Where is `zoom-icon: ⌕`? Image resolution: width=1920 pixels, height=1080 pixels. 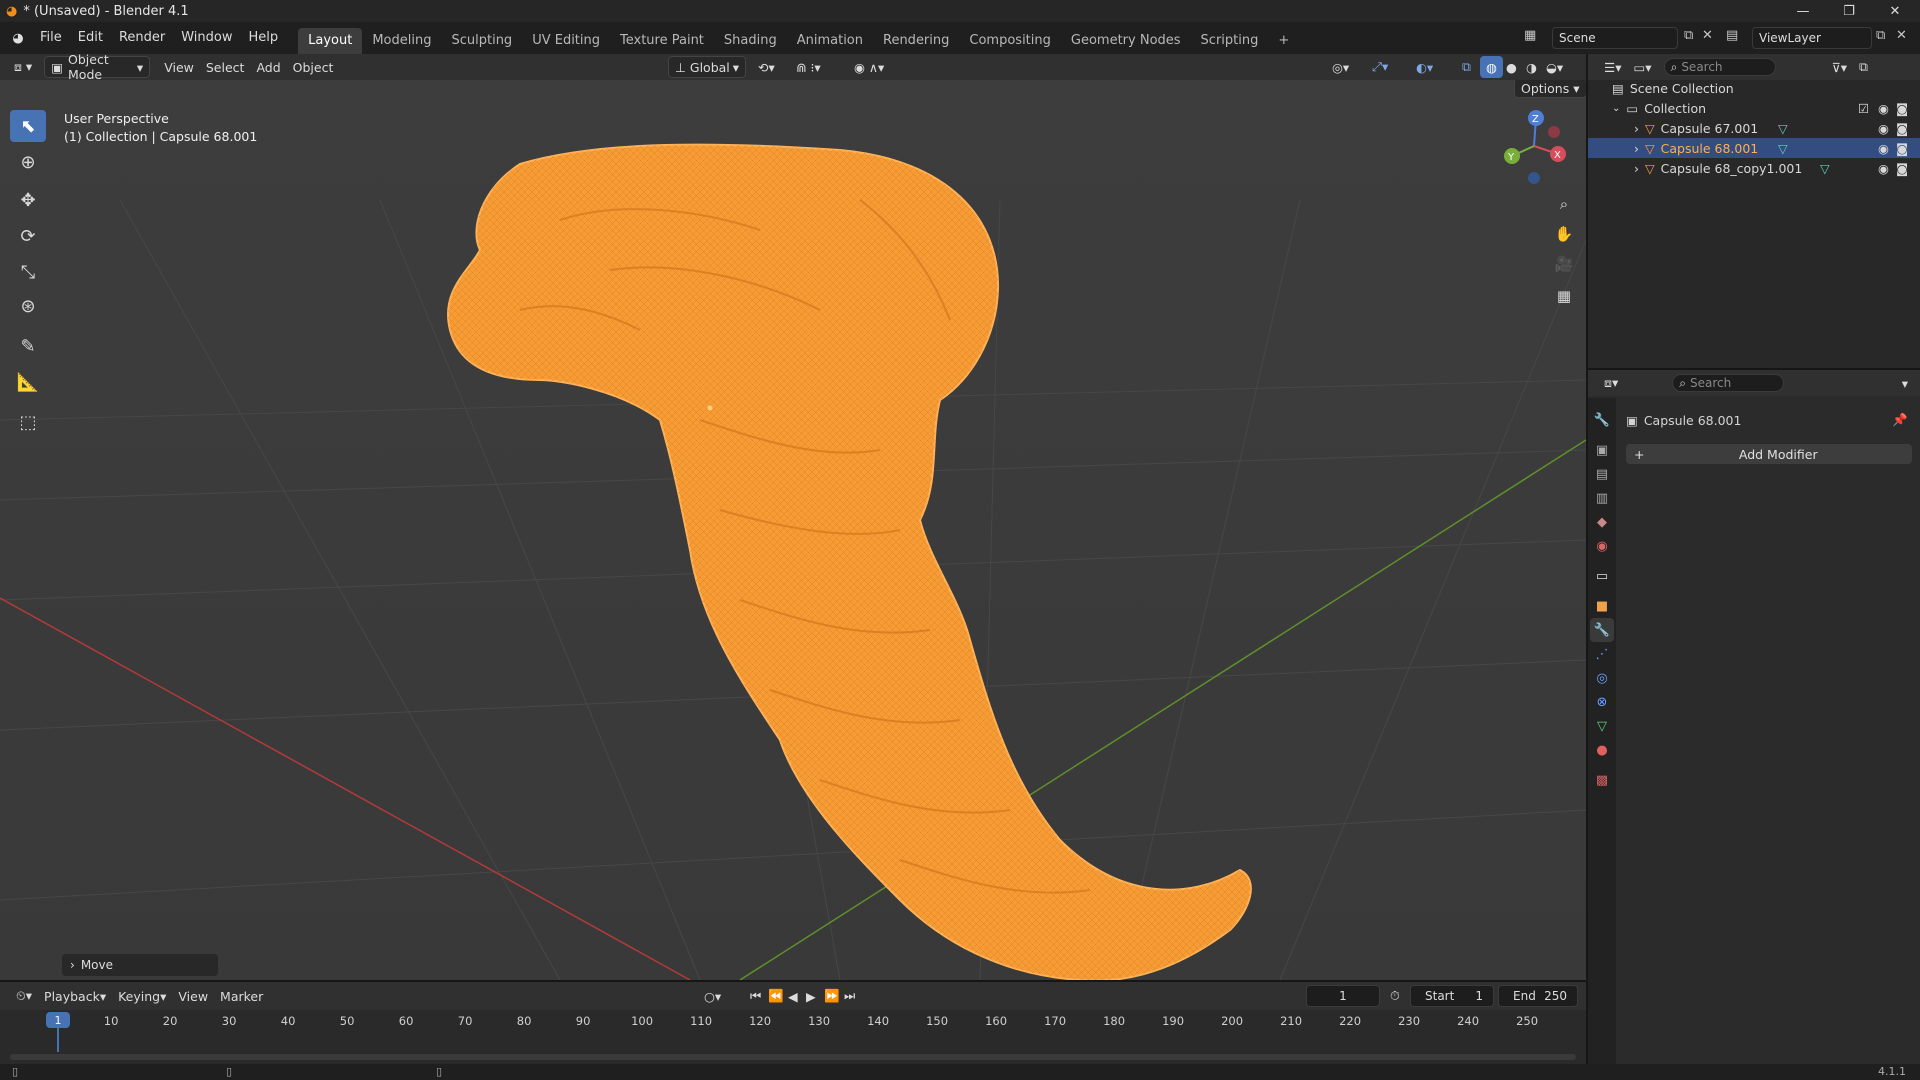
zoom-icon: ⌕ is located at coordinates (1564, 204).